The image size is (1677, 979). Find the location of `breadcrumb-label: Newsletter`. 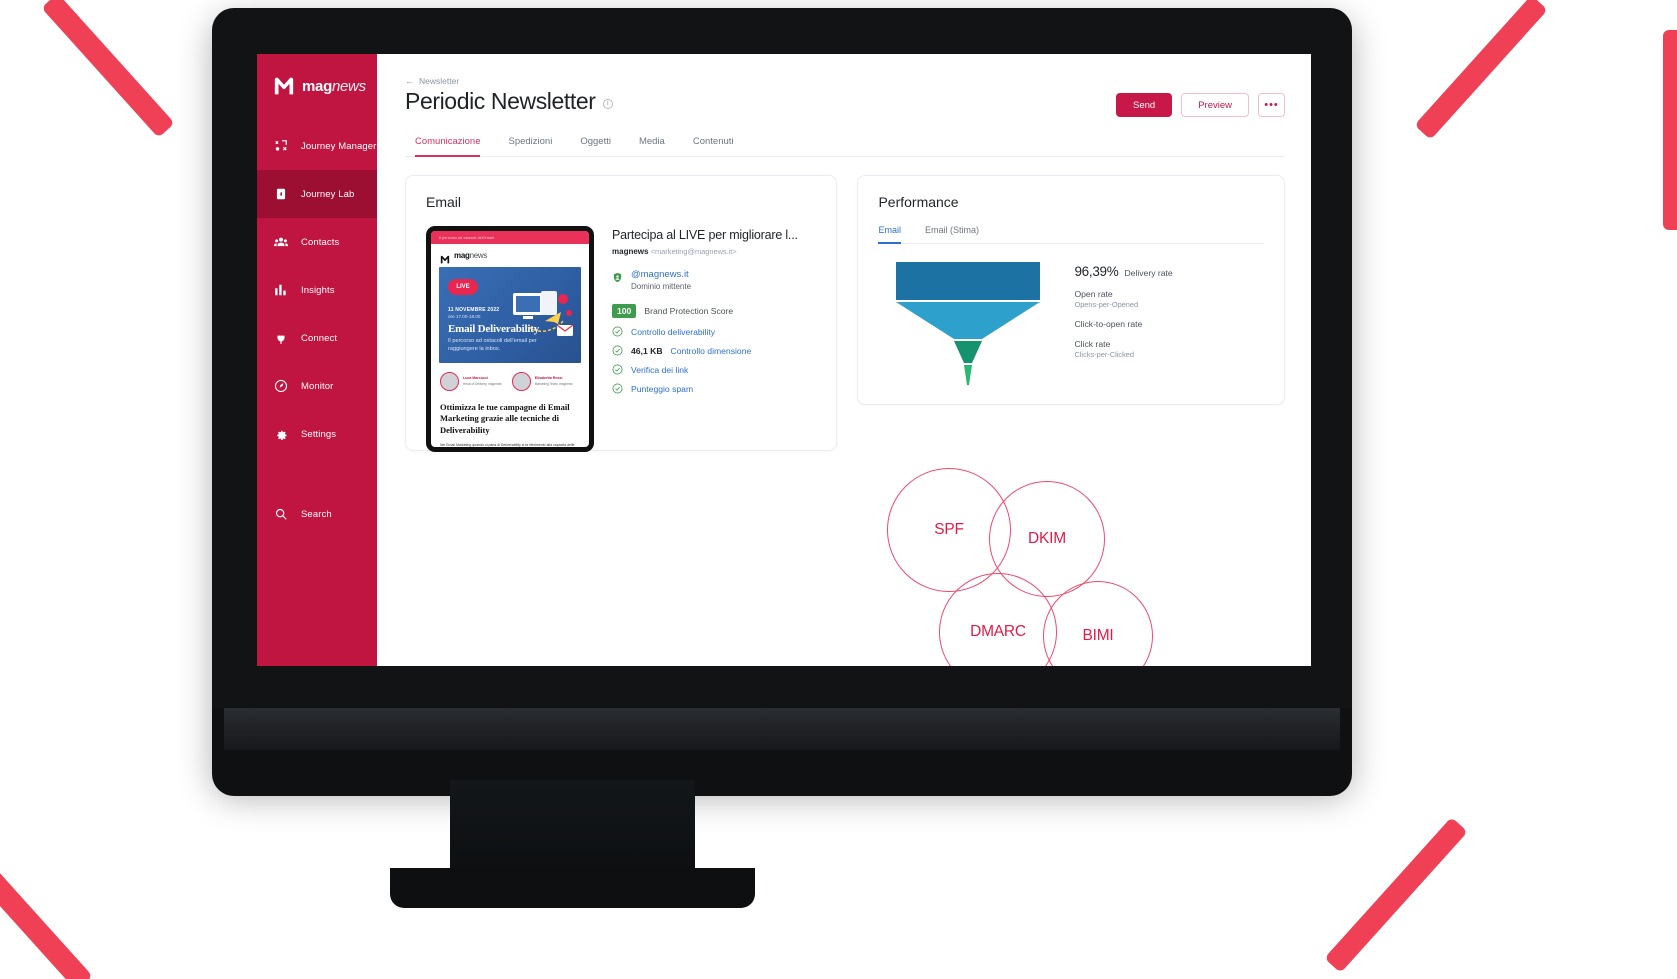

breadcrumb-label: Newsletter is located at coordinates (439, 81).